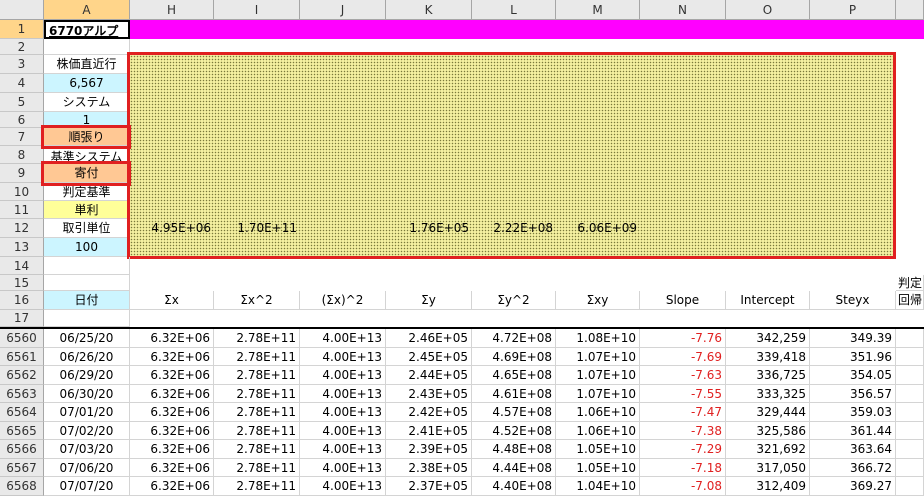  Describe the element at coordinates (683, 300) in the screenshot. I see `header-slope: Slope` at that location.